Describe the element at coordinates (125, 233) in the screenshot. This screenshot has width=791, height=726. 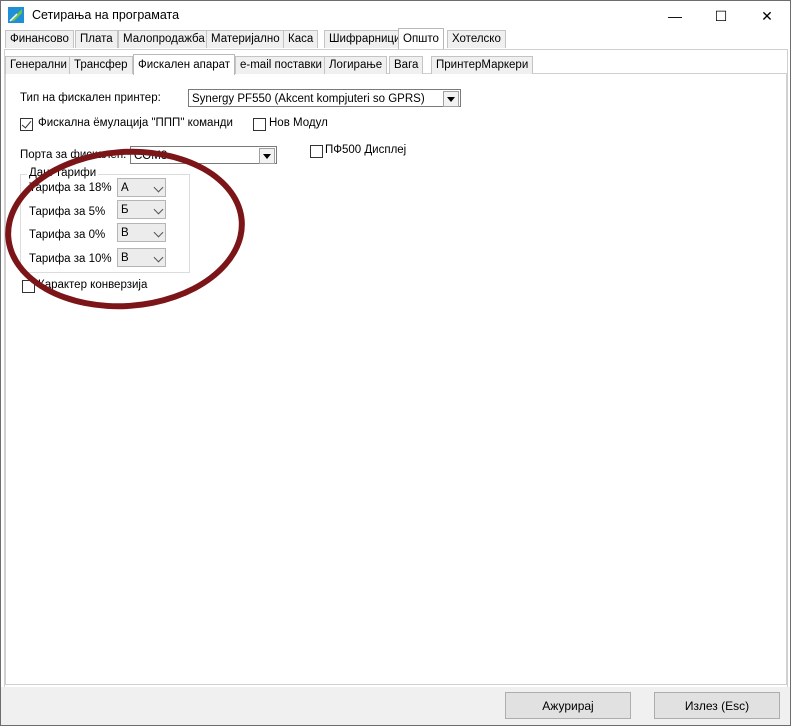
I see `tariff-0-value: В` at that location.